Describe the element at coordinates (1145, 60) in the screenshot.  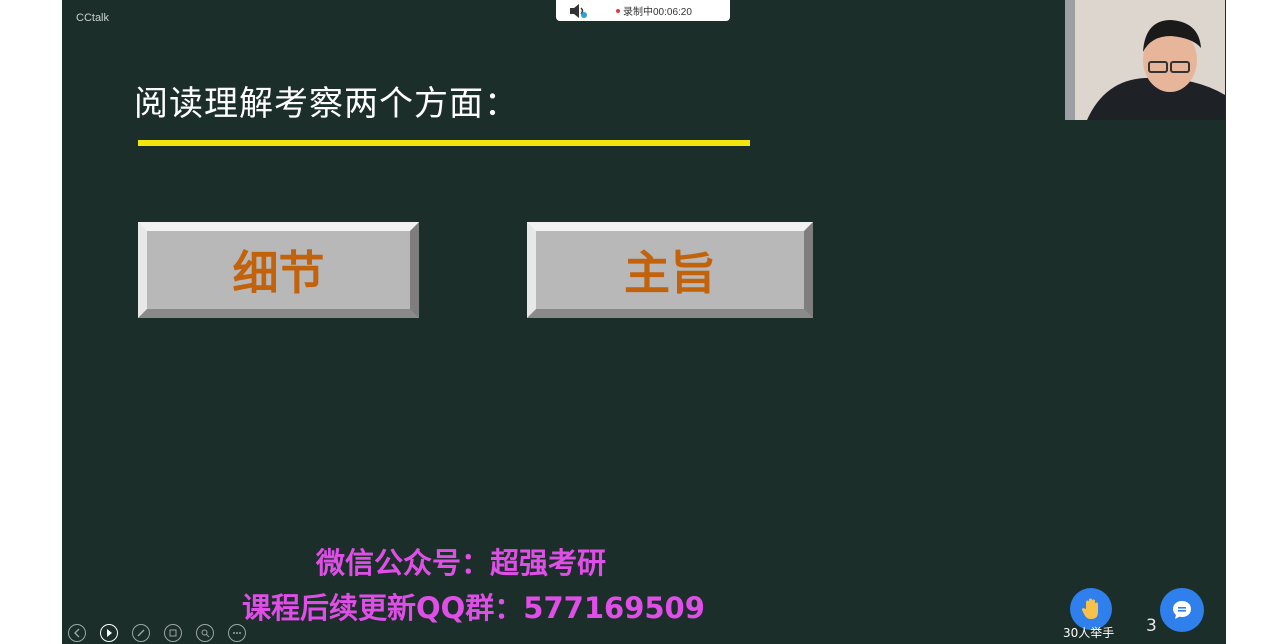
I see `webcam-video` at that location.